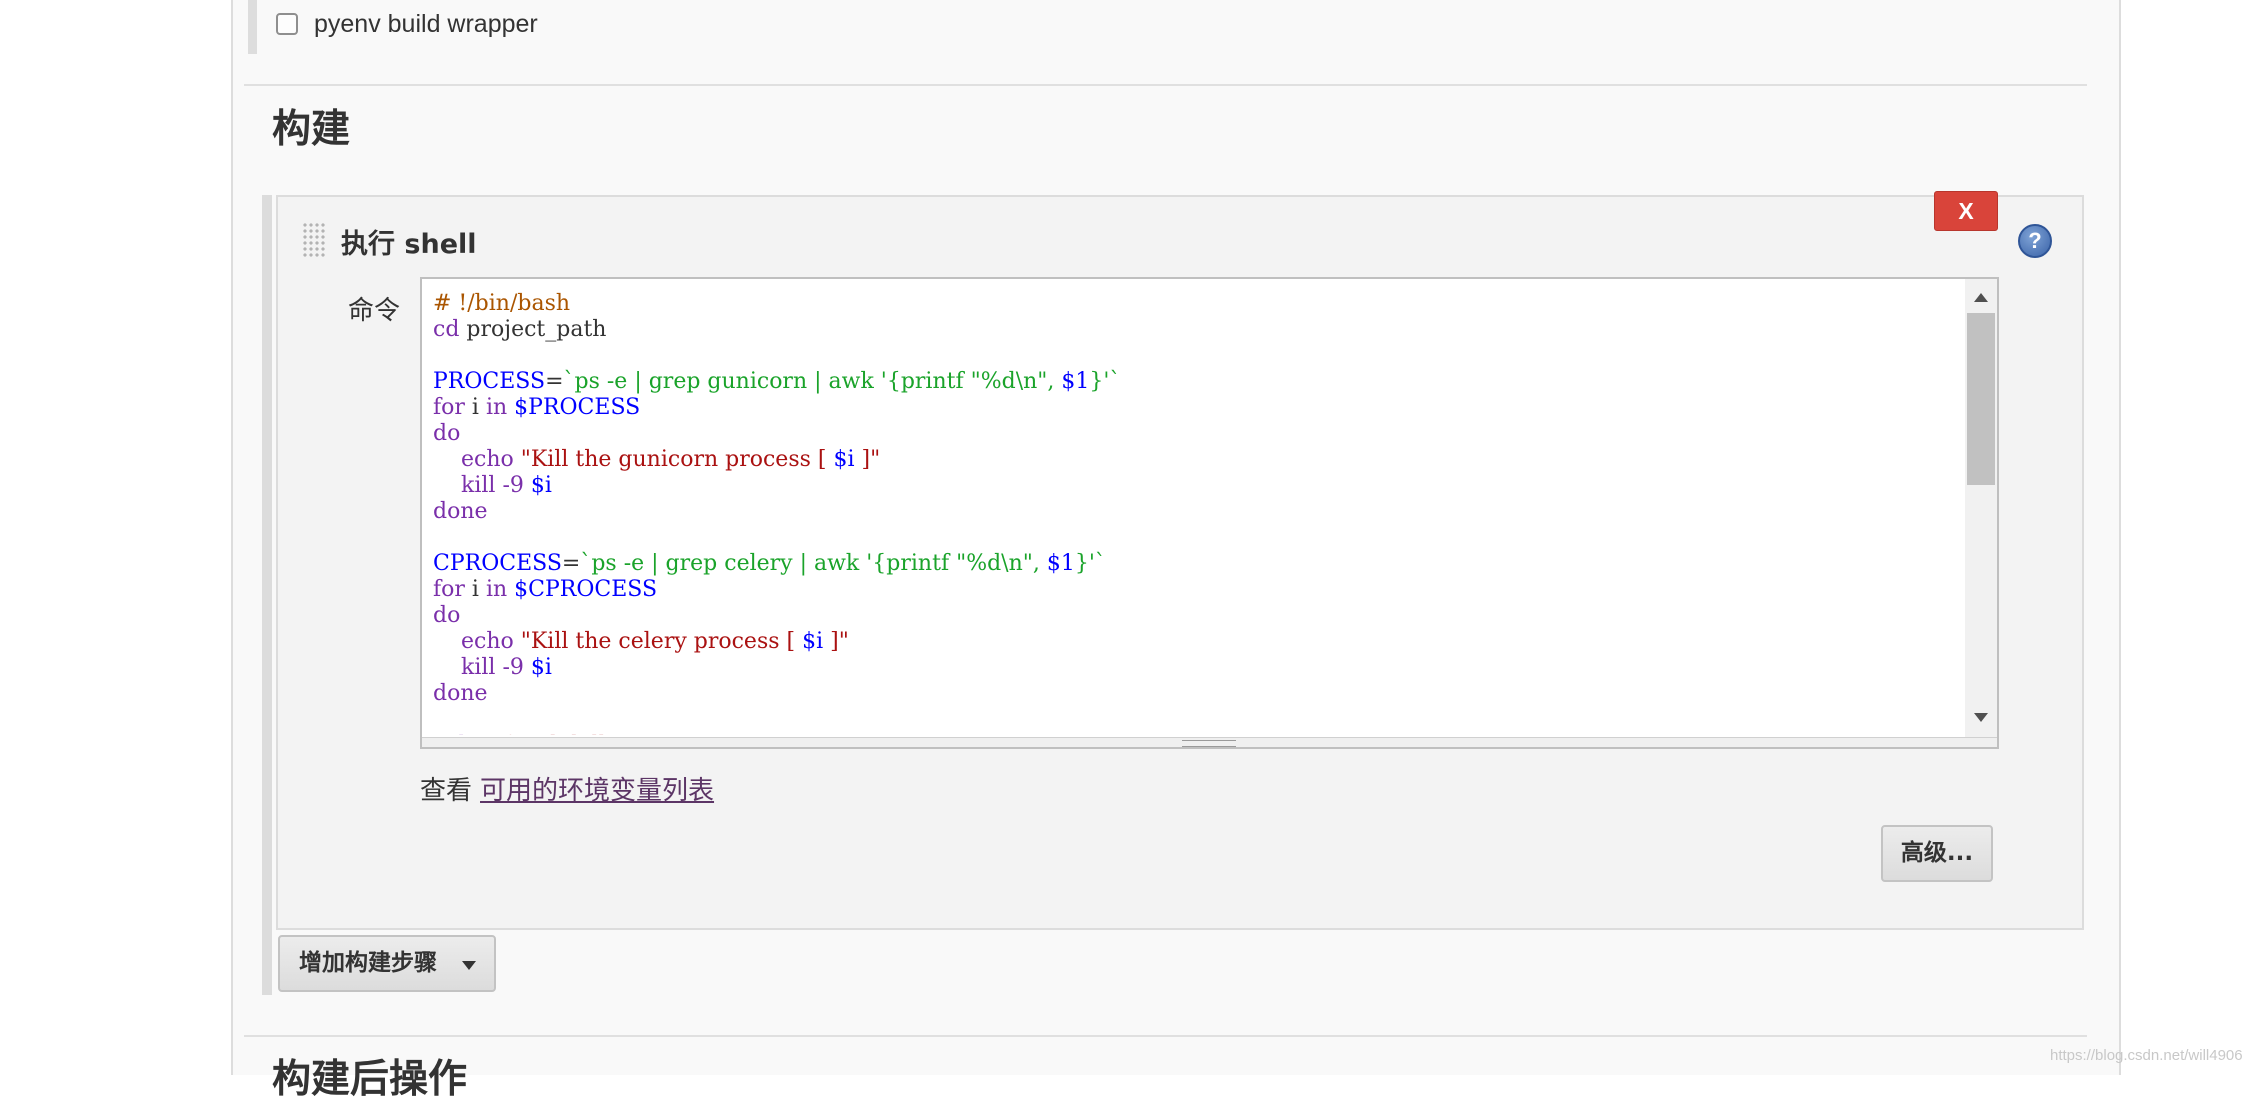 The image size is (2268, 1104). Describe the element at coordinates (497, 563) in the screenshot. I see `code-token: CPROCESS` at that location.